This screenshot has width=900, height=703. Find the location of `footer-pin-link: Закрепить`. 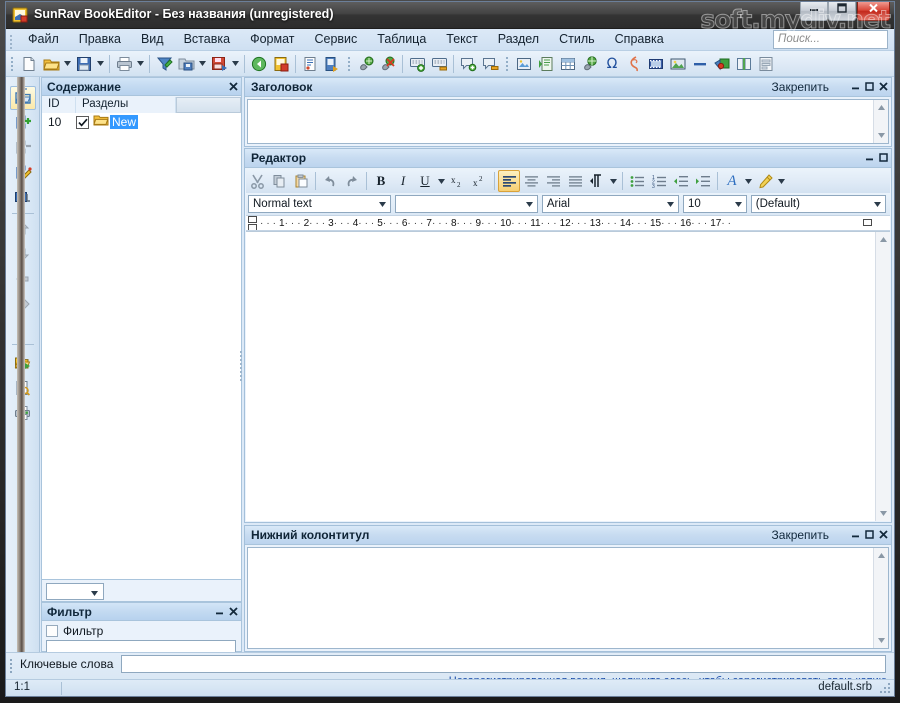

footer-pin-link: Закрепить is located at coordinates (800, 535).